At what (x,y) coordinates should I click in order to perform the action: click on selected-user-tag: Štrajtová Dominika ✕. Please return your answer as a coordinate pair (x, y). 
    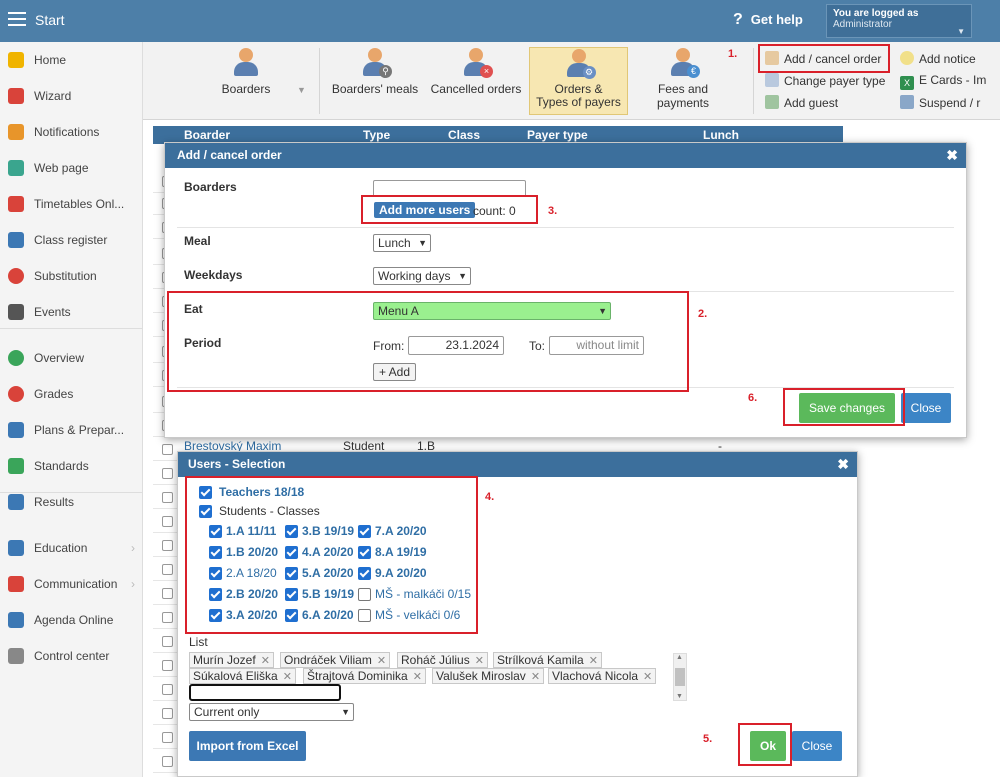
    Looking at the image, I should click on (364, 676).